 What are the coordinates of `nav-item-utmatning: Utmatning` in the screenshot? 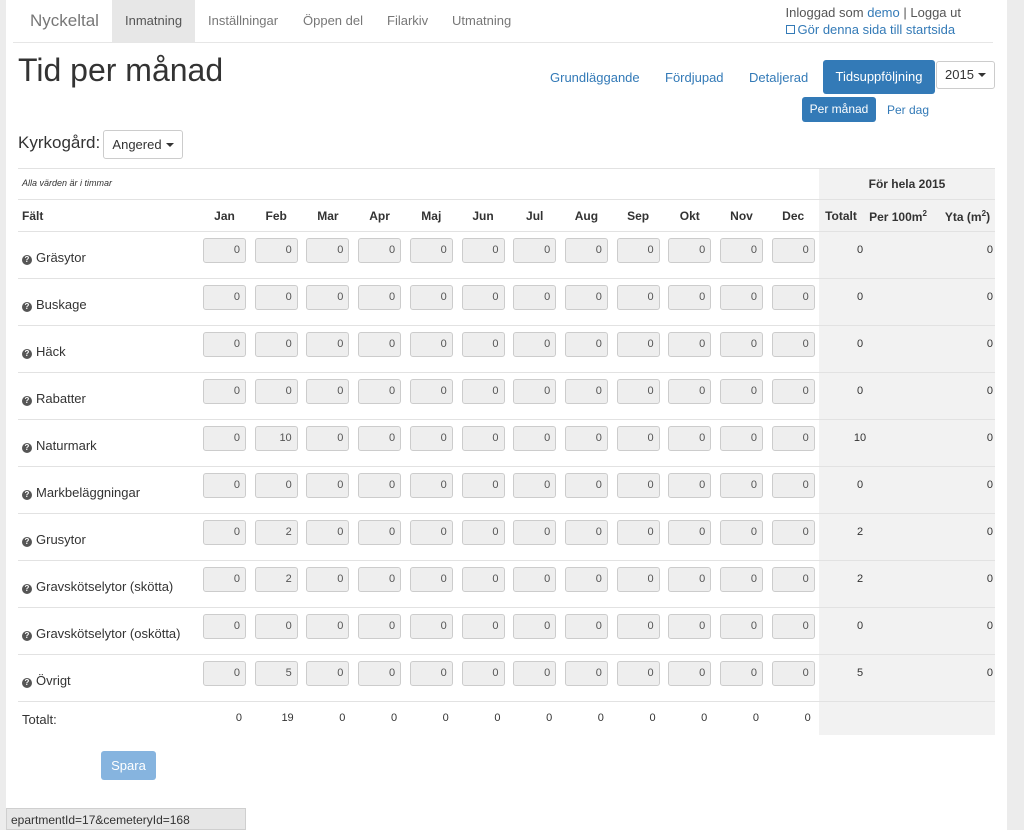 It's located at (481, 21).